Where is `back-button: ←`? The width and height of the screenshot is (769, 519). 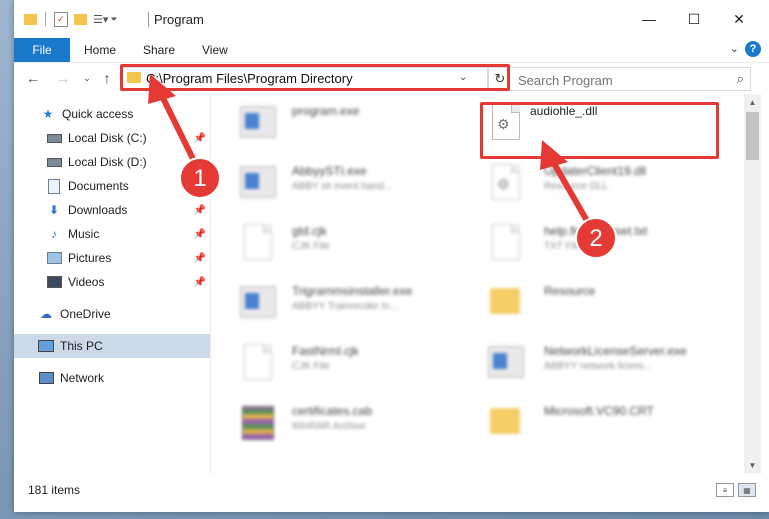
back-button: ← is located at coordinates (33, 78).